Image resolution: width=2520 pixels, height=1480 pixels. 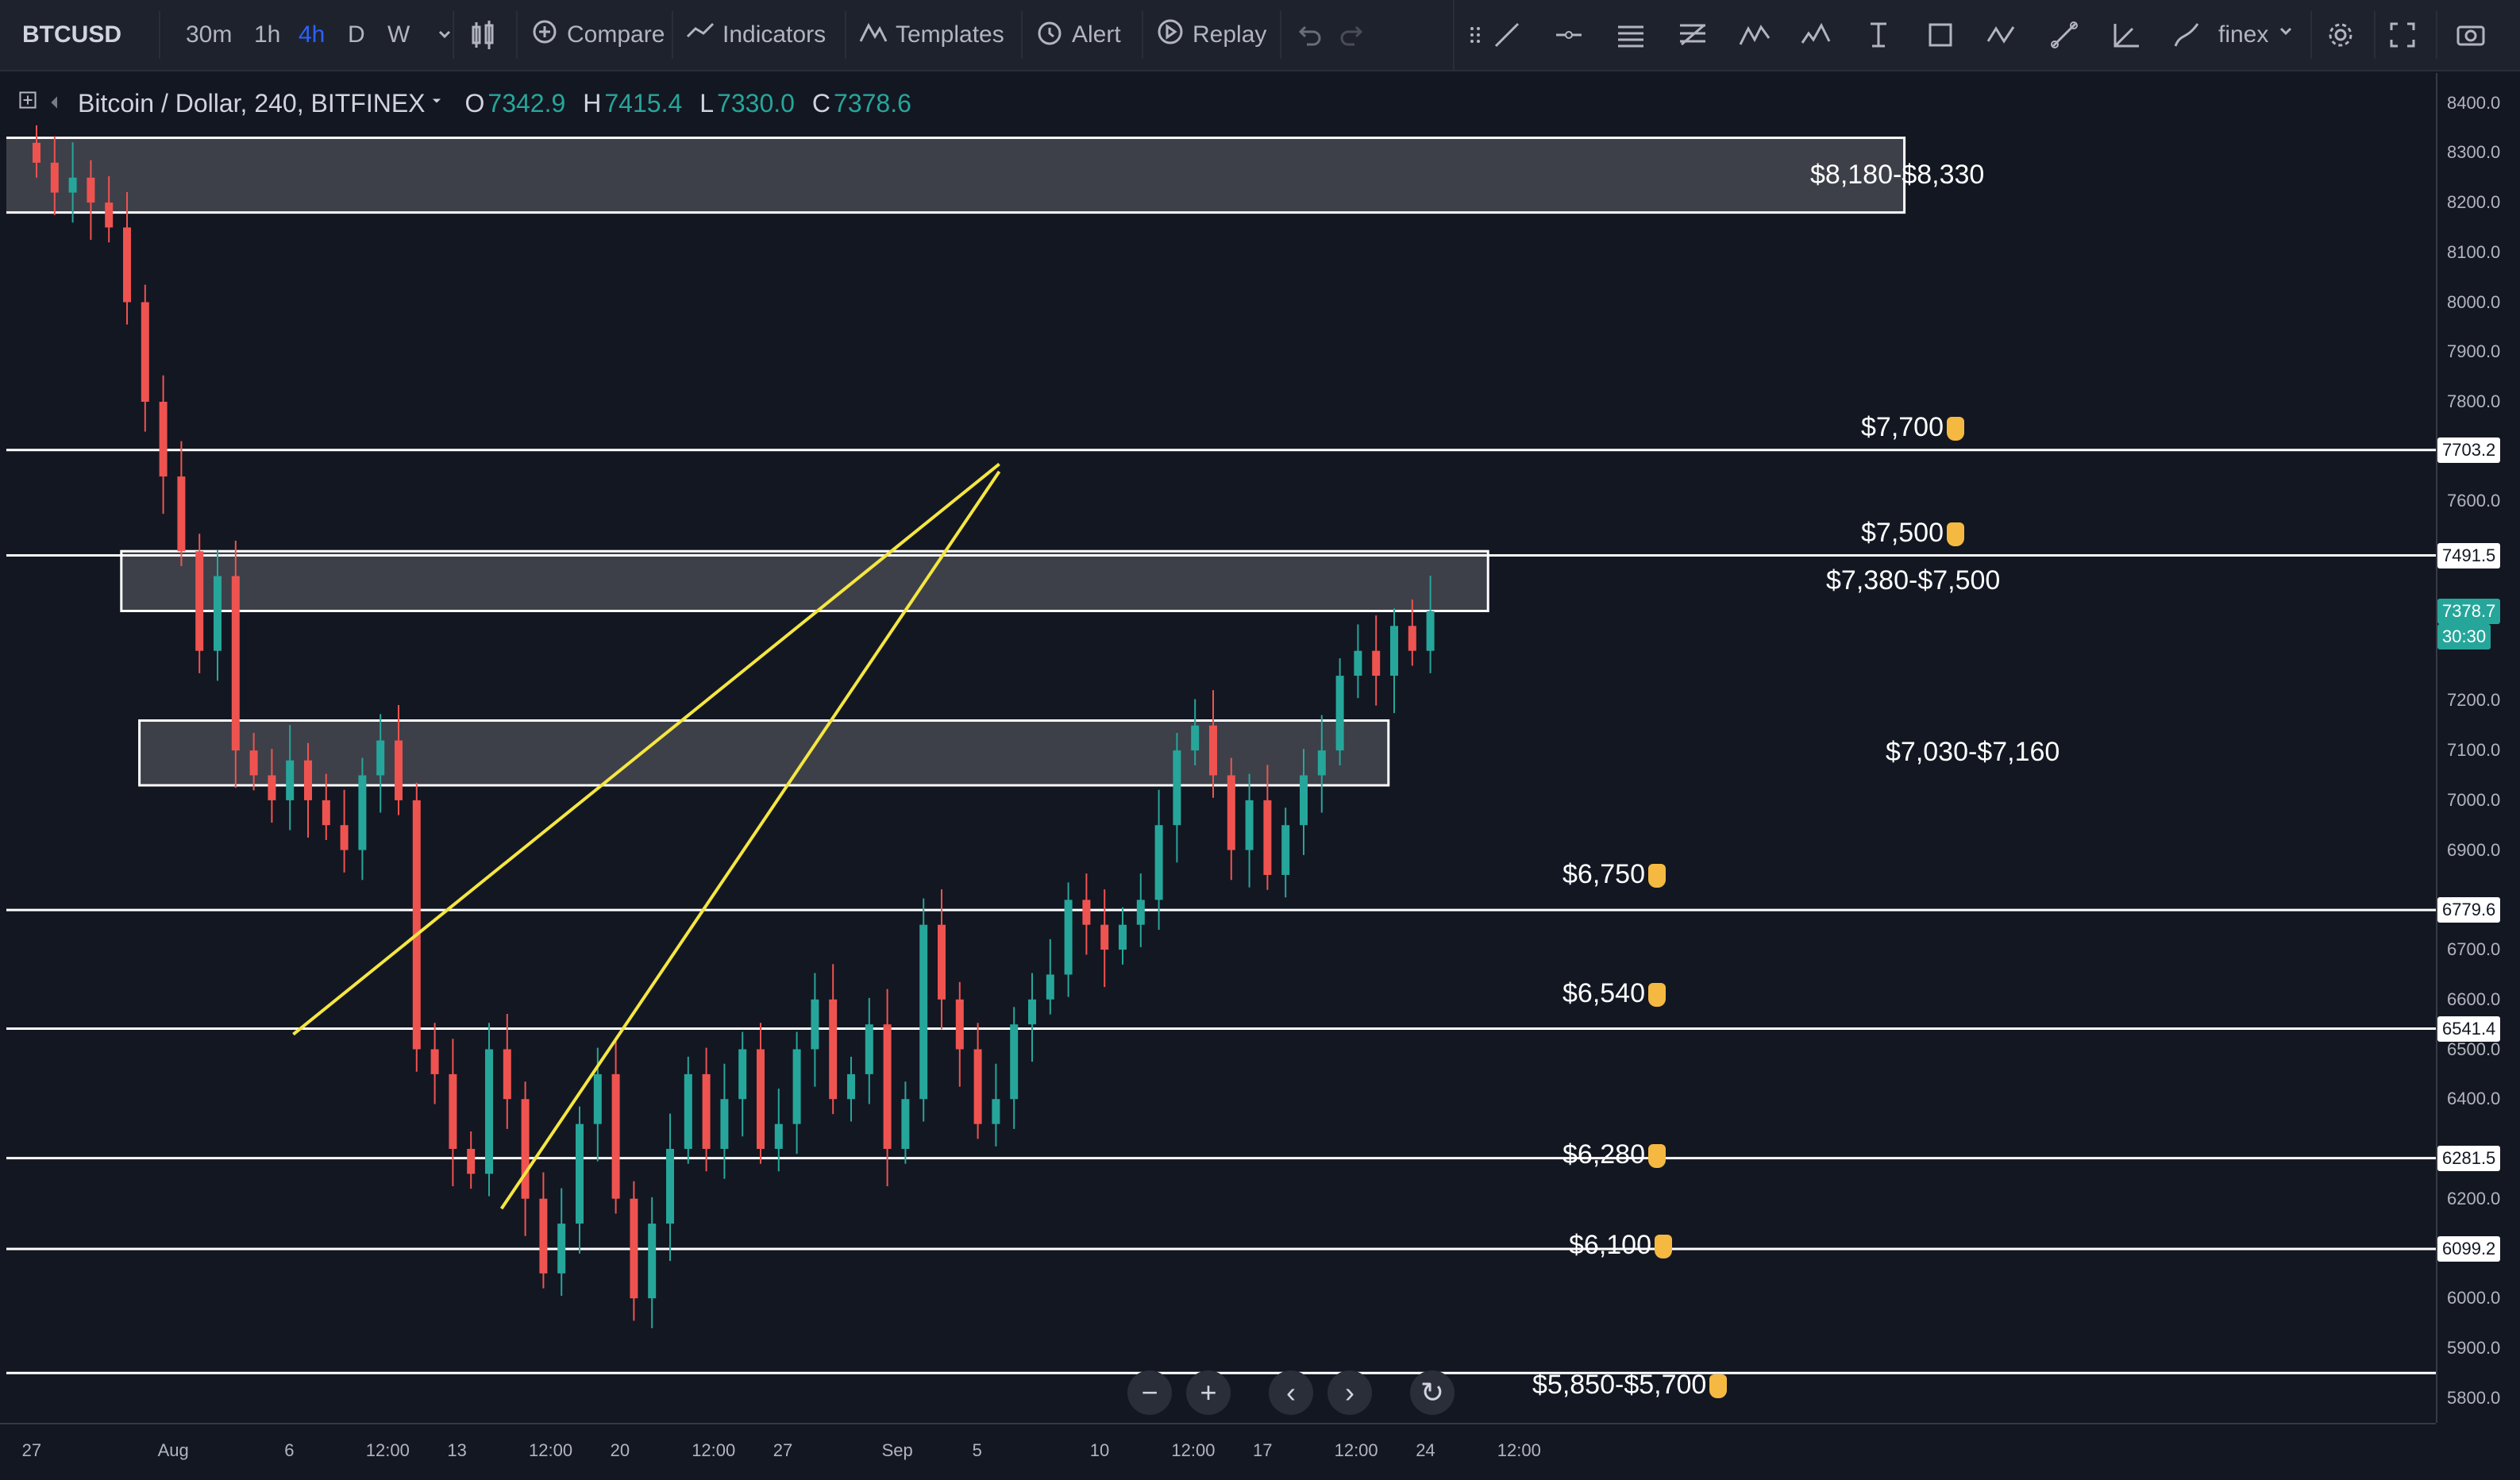 What do you see at coordinates (643, 103) in the screenshot?
I see `high-value: 7415.4` at bounding box center [643, 103].